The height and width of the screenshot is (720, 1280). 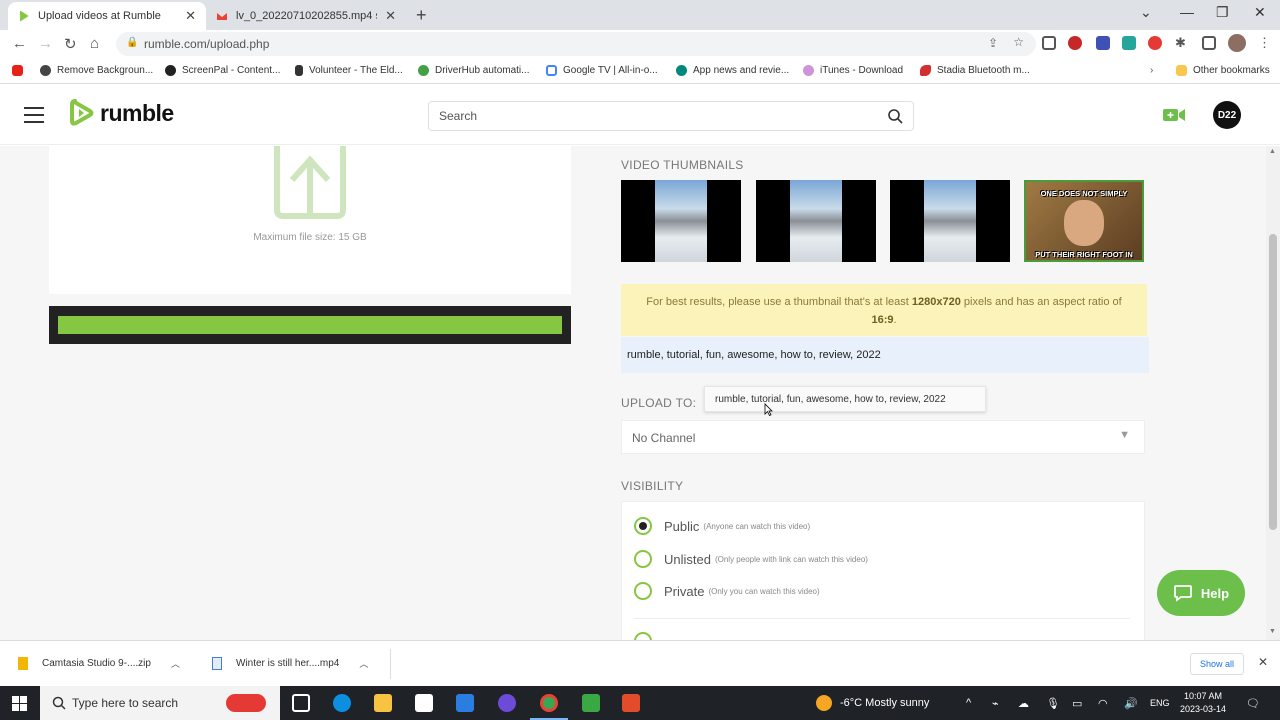 What do you see at coordinates (1260, 12) in the screenshot?
I see `window-close-icon: ✕` at bounding box center [1260, 12].